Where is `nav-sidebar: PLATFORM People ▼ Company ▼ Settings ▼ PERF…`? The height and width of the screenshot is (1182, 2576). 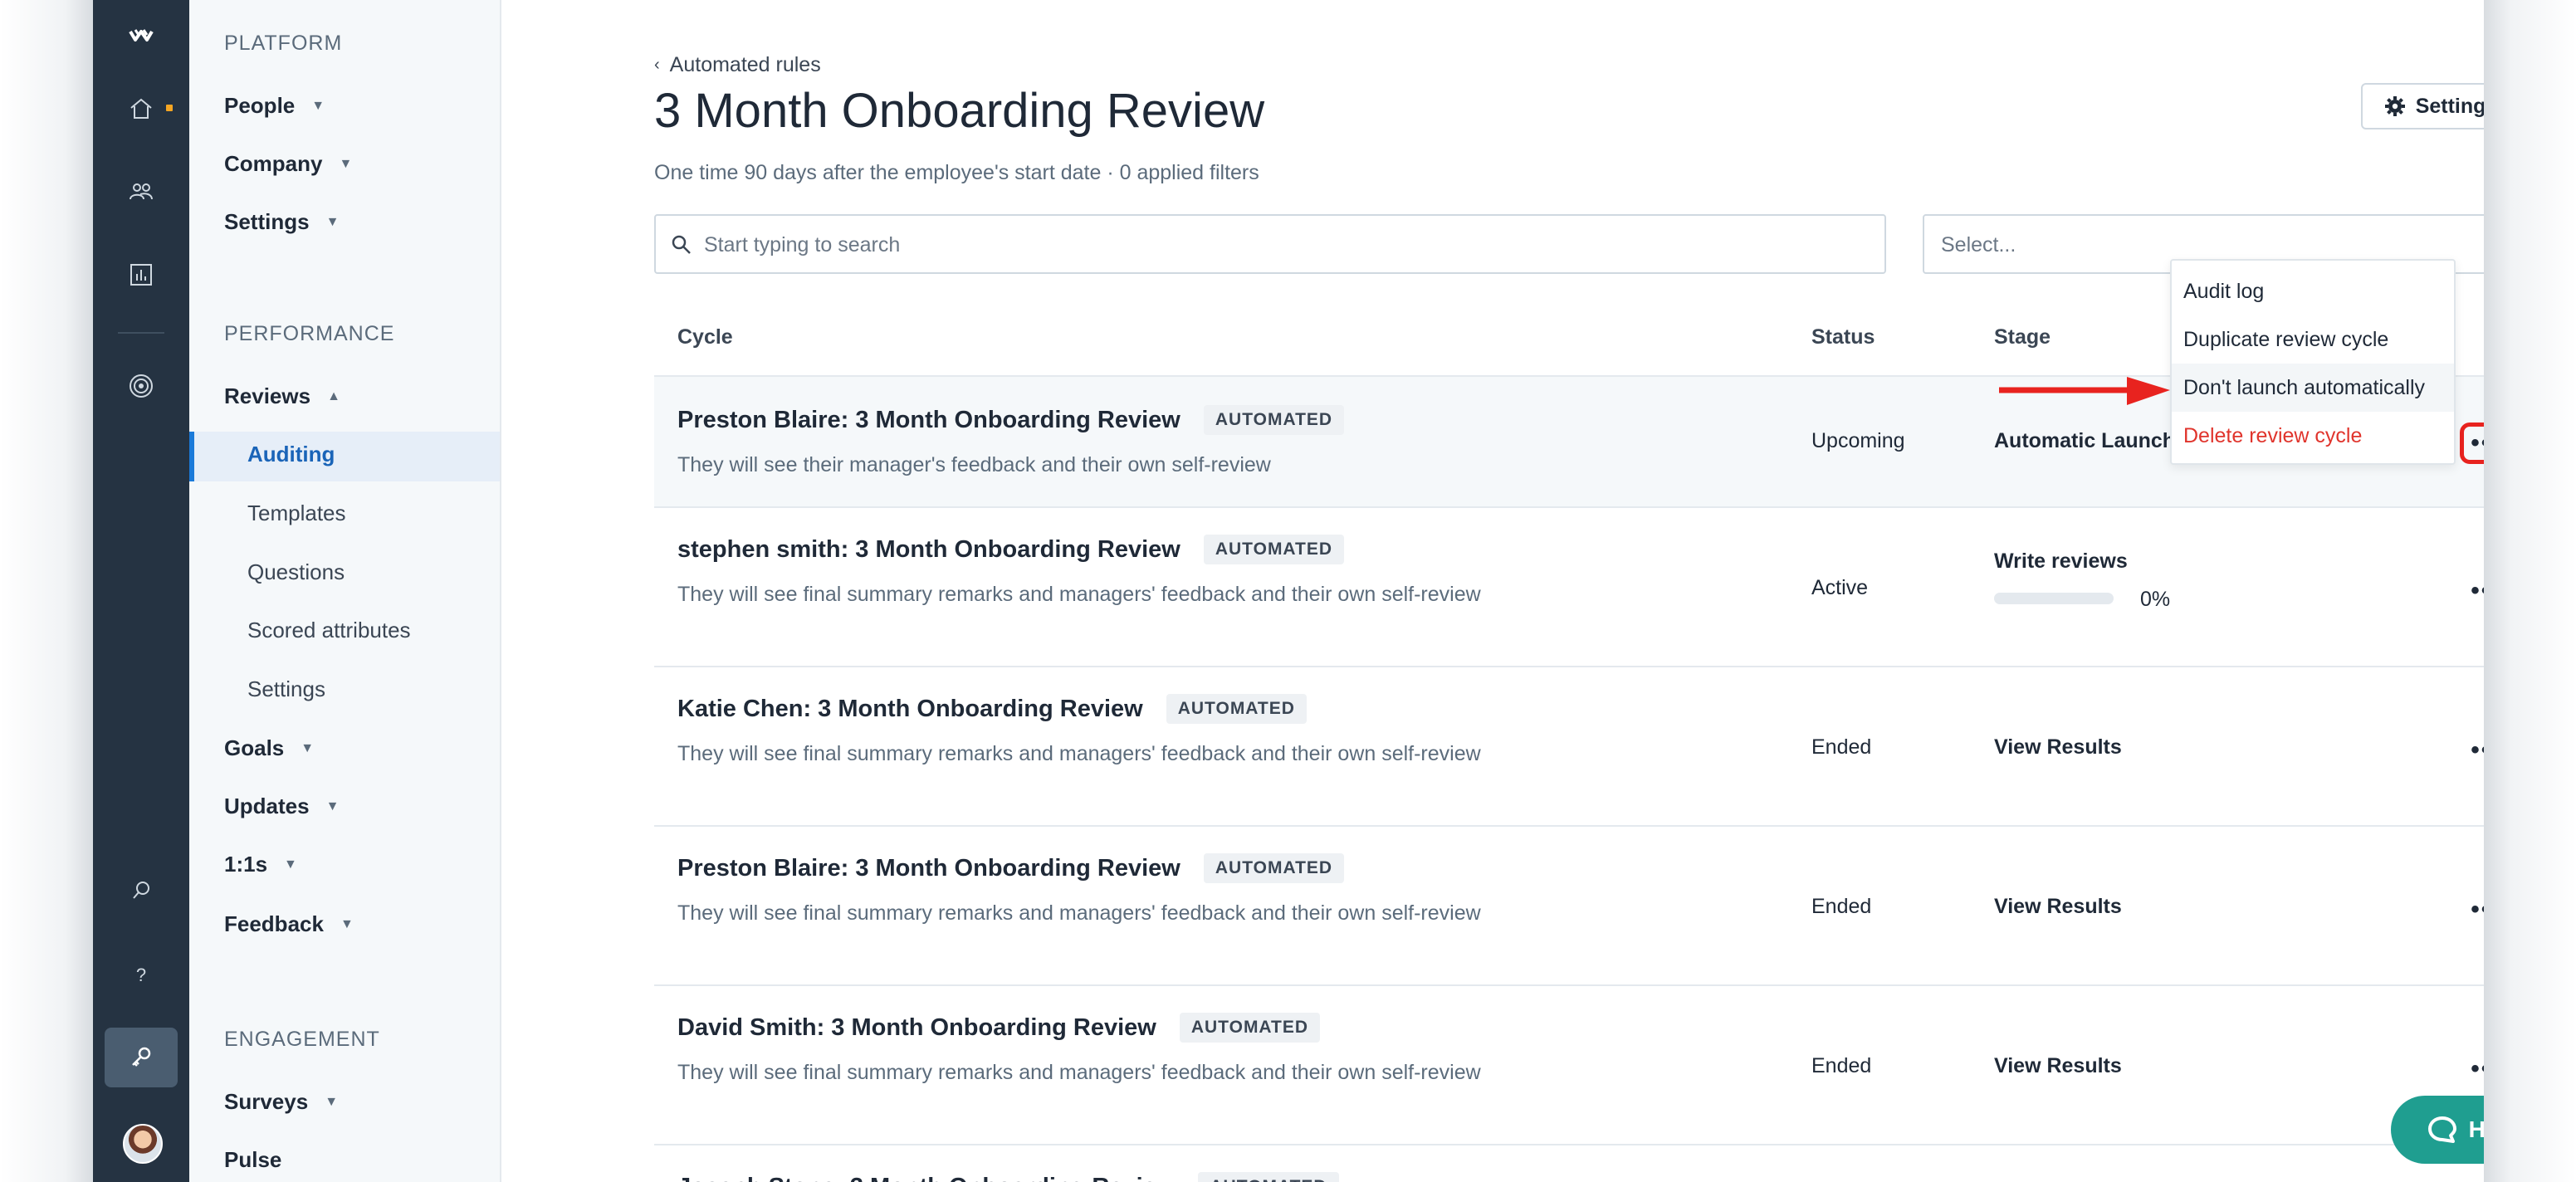
nav-sidebar: PLATFORM People ▼ Company ▼ Settings ▼ PERF… is located at coordinates (345, 591).